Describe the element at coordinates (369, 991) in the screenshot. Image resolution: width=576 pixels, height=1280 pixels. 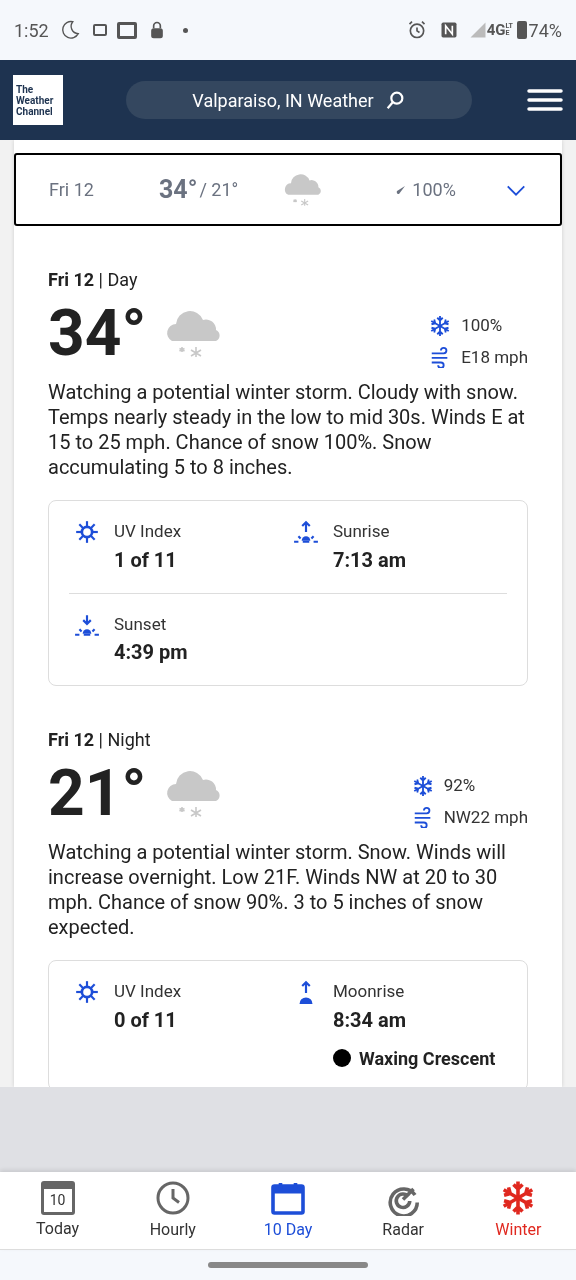
I see `detail-label: Moonrise` at that location.